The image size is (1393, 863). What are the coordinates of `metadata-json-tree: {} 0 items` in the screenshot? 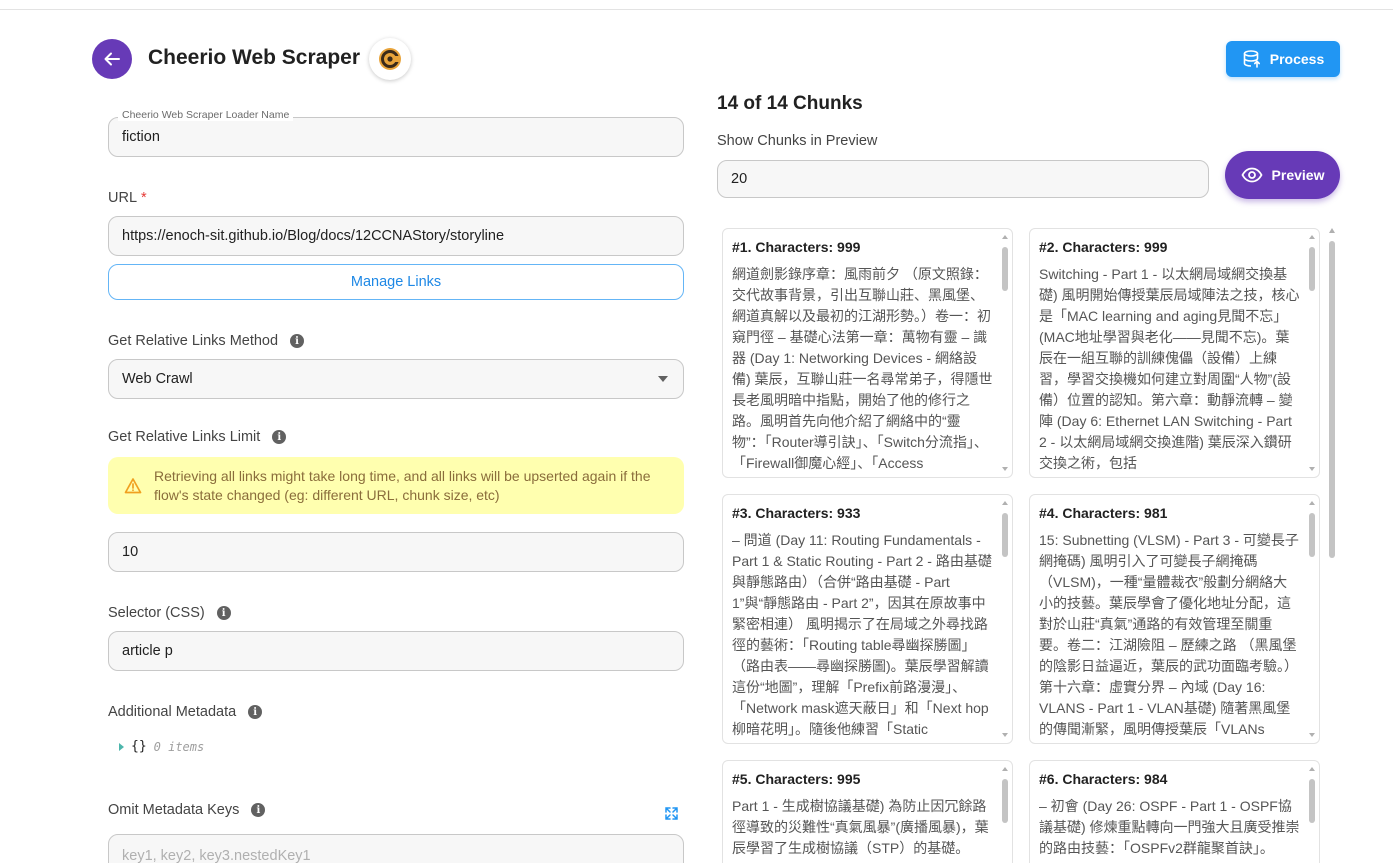 It's located at (161, 746).